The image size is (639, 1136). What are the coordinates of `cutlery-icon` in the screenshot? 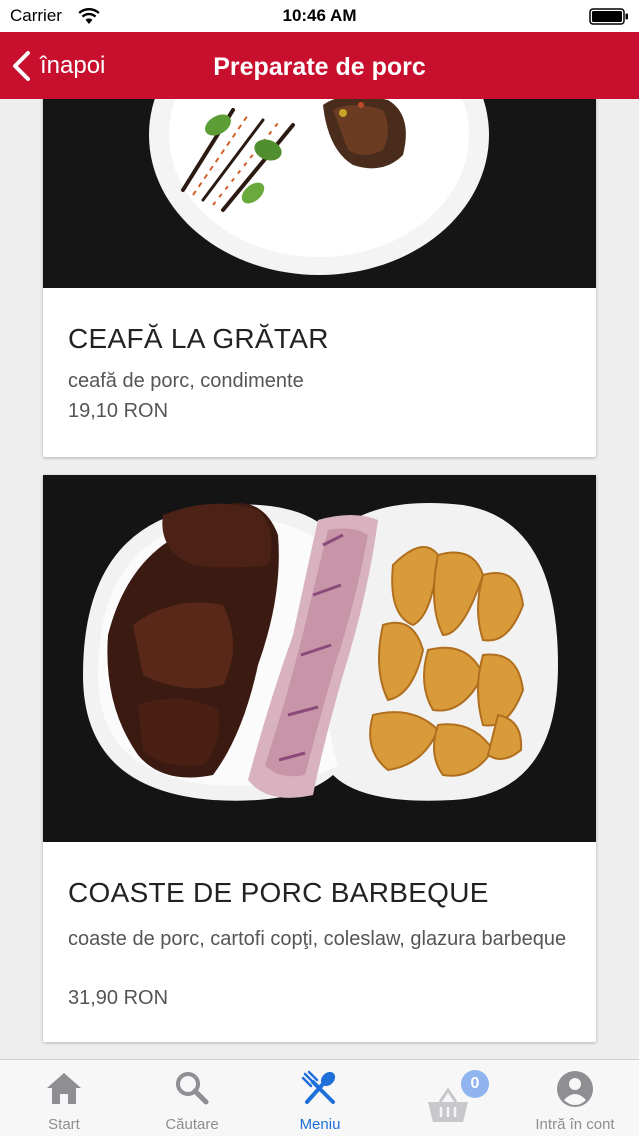 It's located at (318, 1087).